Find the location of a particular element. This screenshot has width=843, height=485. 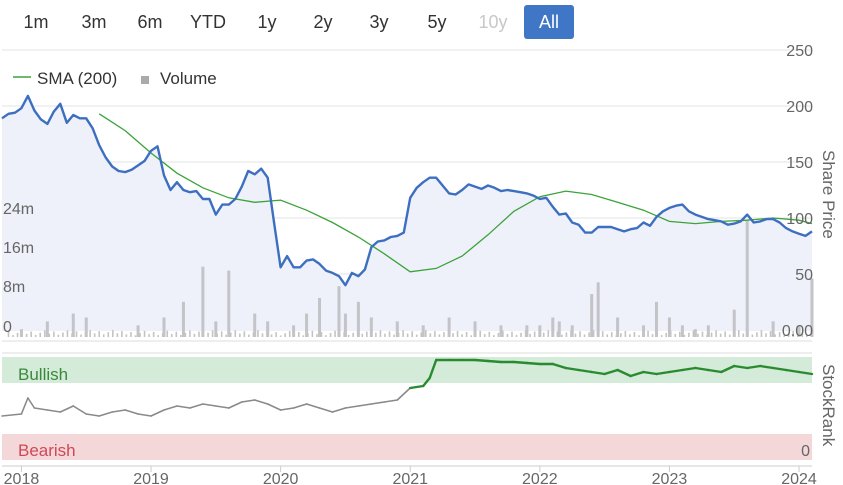

x-tick-label: 2019 is located at coordinates (151, 478).